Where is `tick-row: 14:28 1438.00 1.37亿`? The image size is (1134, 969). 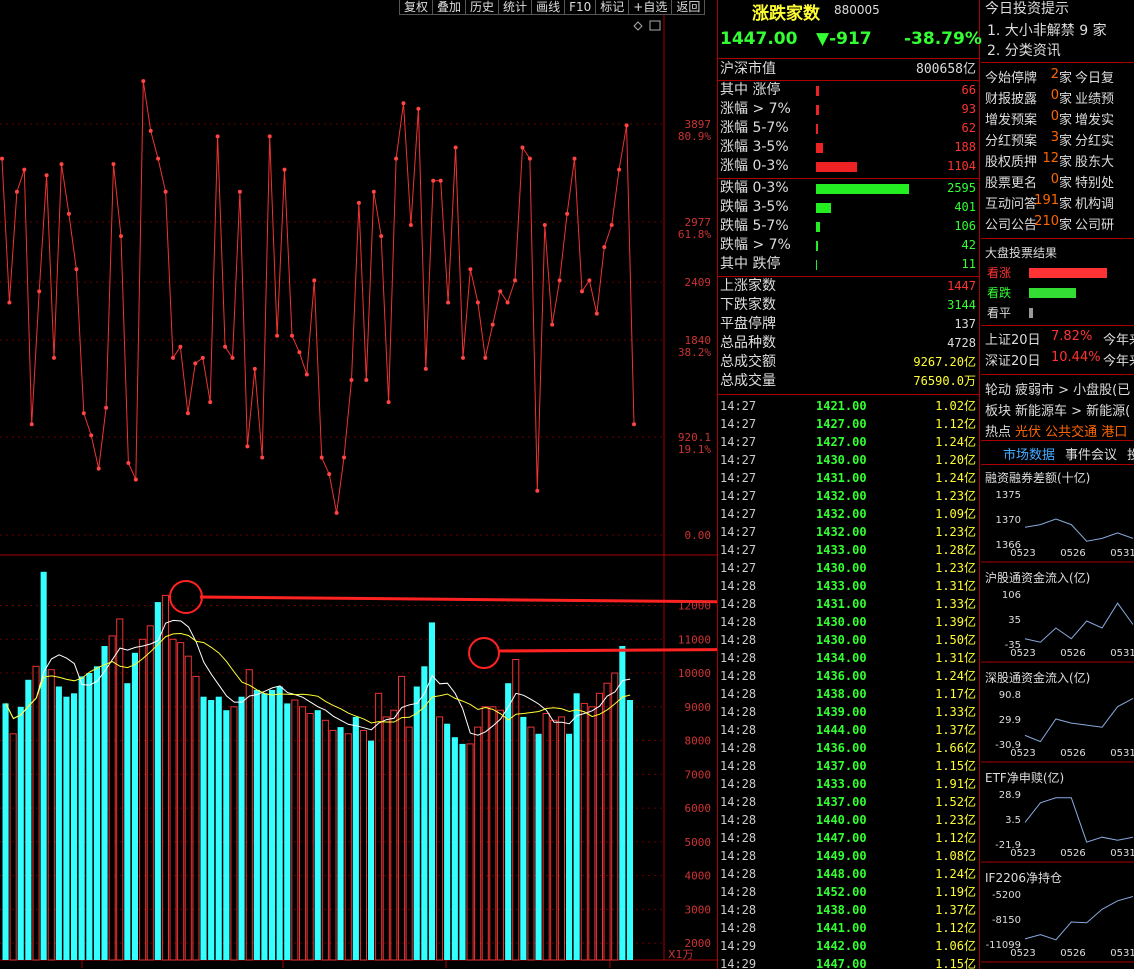
tick-row: 14:28 1438.00 1.37亿 is located at coordinates (849, 910).